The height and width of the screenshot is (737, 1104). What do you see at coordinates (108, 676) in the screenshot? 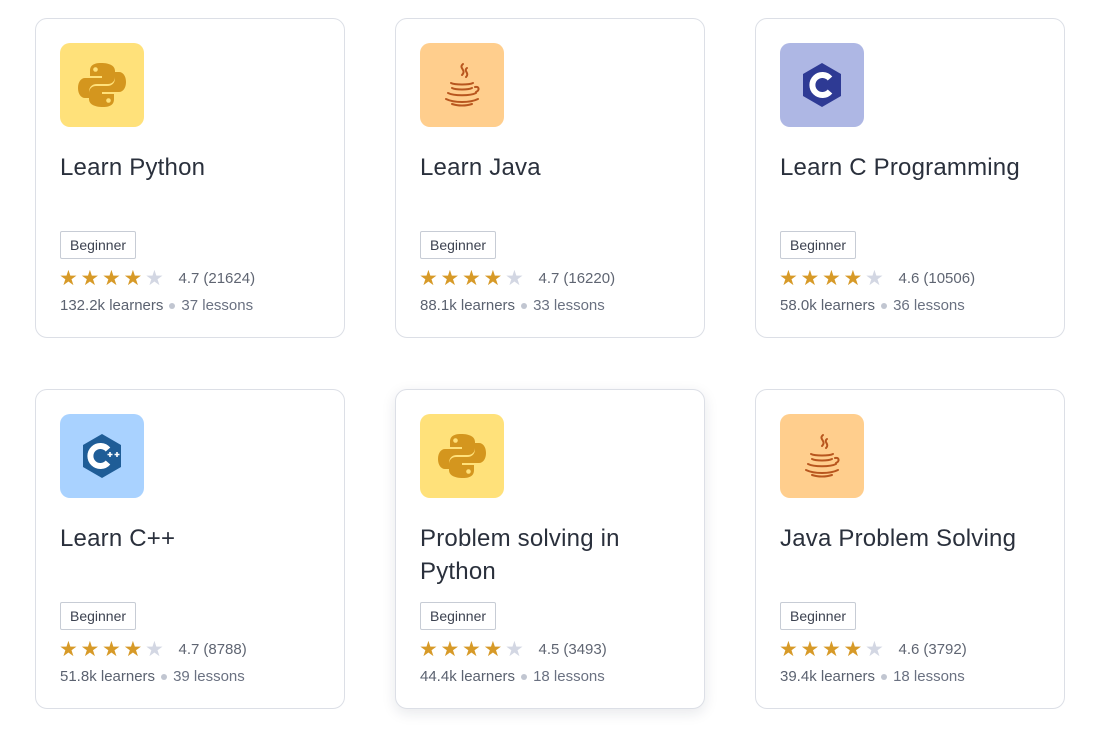
I see `learner-count: 51.8k learners` at bounding box center [108, 676].